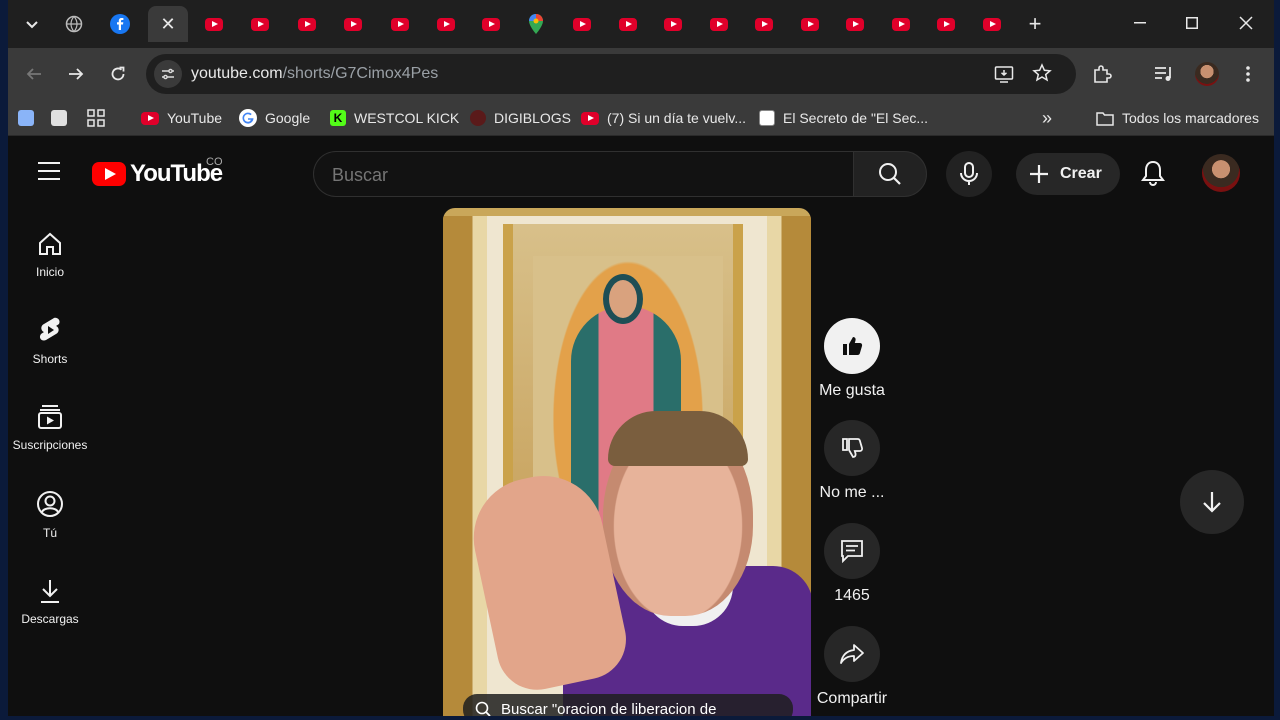 The image size is (1280, 720). What do you see at coordinates (50, 417) in the screenshot?
I see `subscriptions-icon` at bounding box center [50, 417].